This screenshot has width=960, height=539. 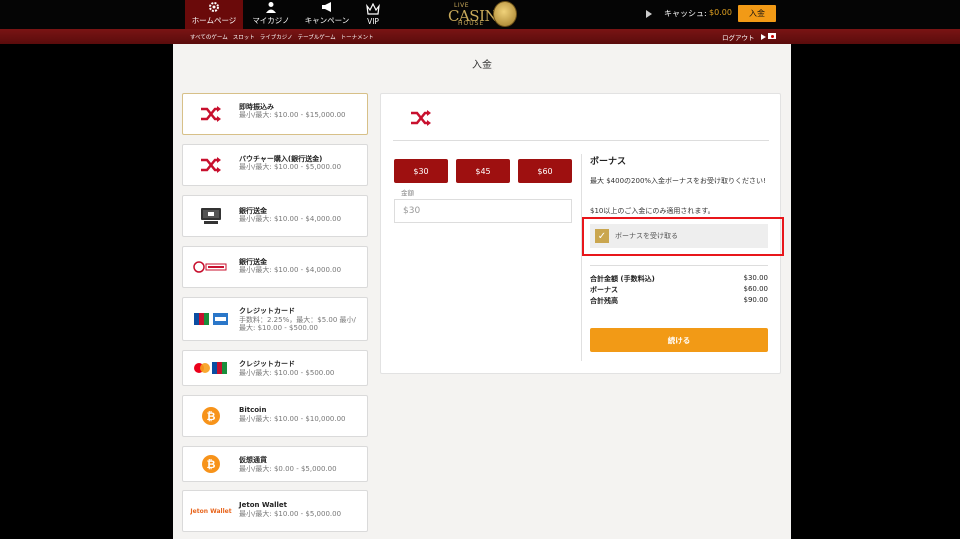 What do you see at coordinates (271, 20) in the screenshot?
I see `nav-my-casino-label: マイカジノ` at bounding box center [271, 20].